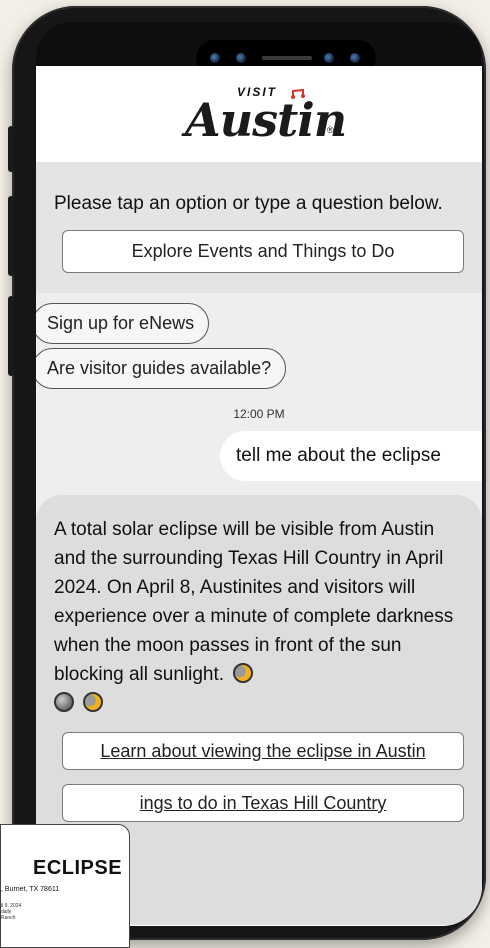 This screenshot has height=948, width=490. What do you see at coordinates (243, 673) in the screenshot?
I see `moon-phase-icon` at bounding box center [243, 673].